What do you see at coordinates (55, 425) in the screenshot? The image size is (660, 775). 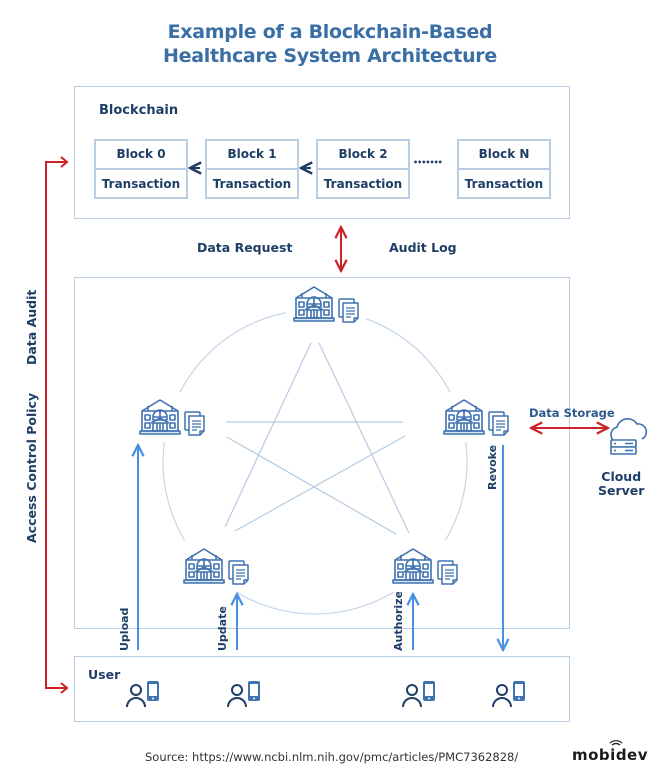 I see `access-control-bracket` at bounding box center [55, 425].